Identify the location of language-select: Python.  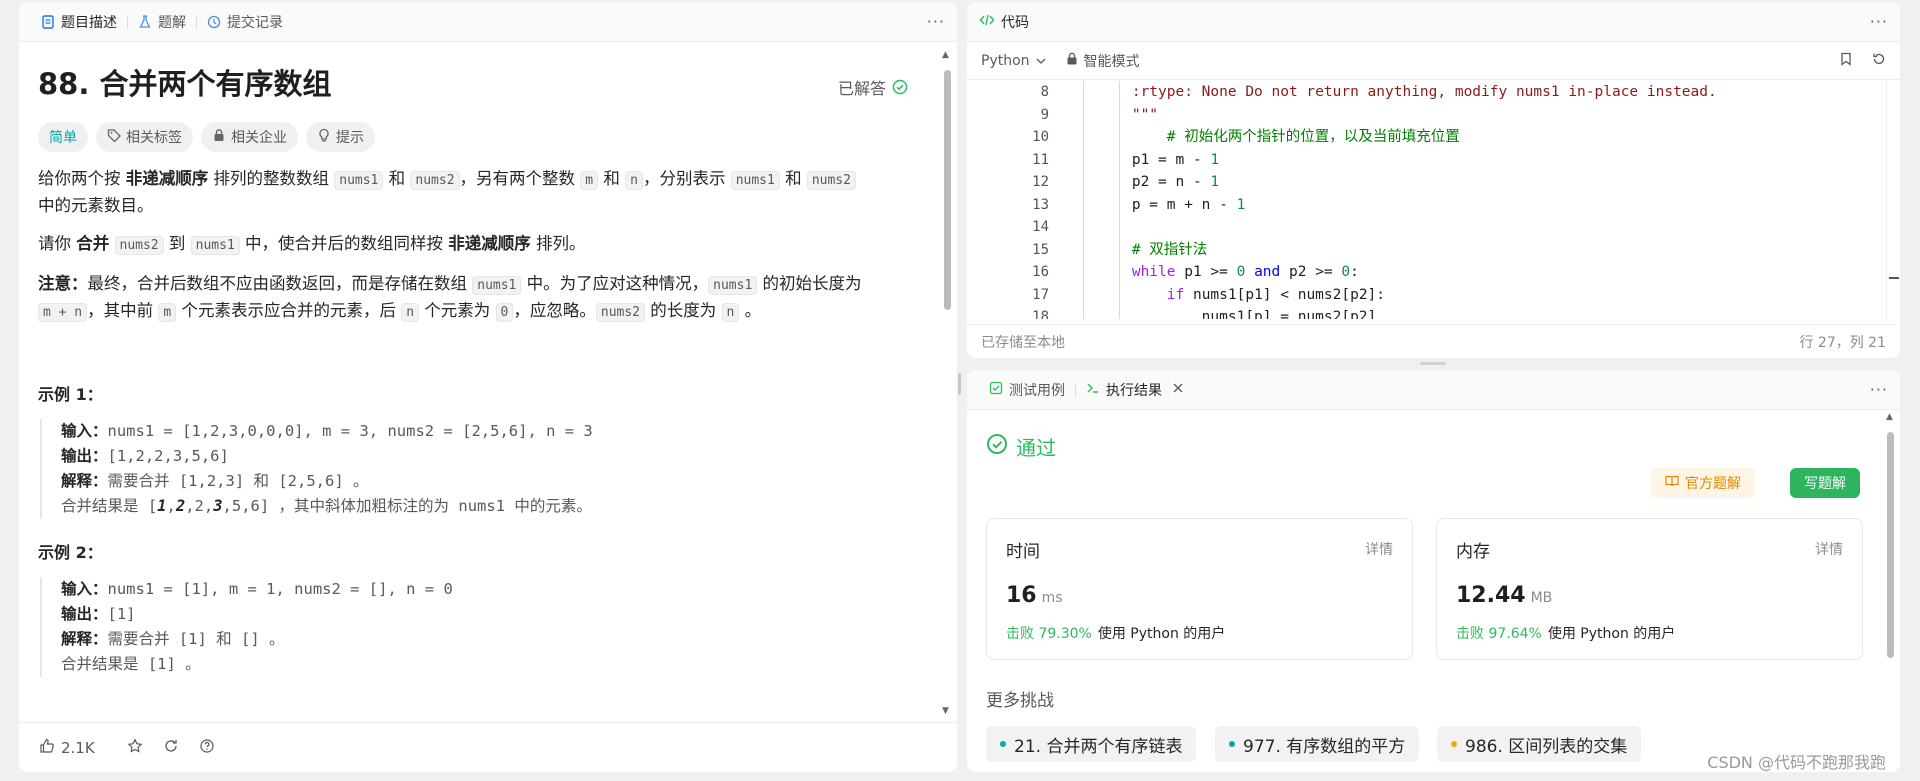
(1013, 61).